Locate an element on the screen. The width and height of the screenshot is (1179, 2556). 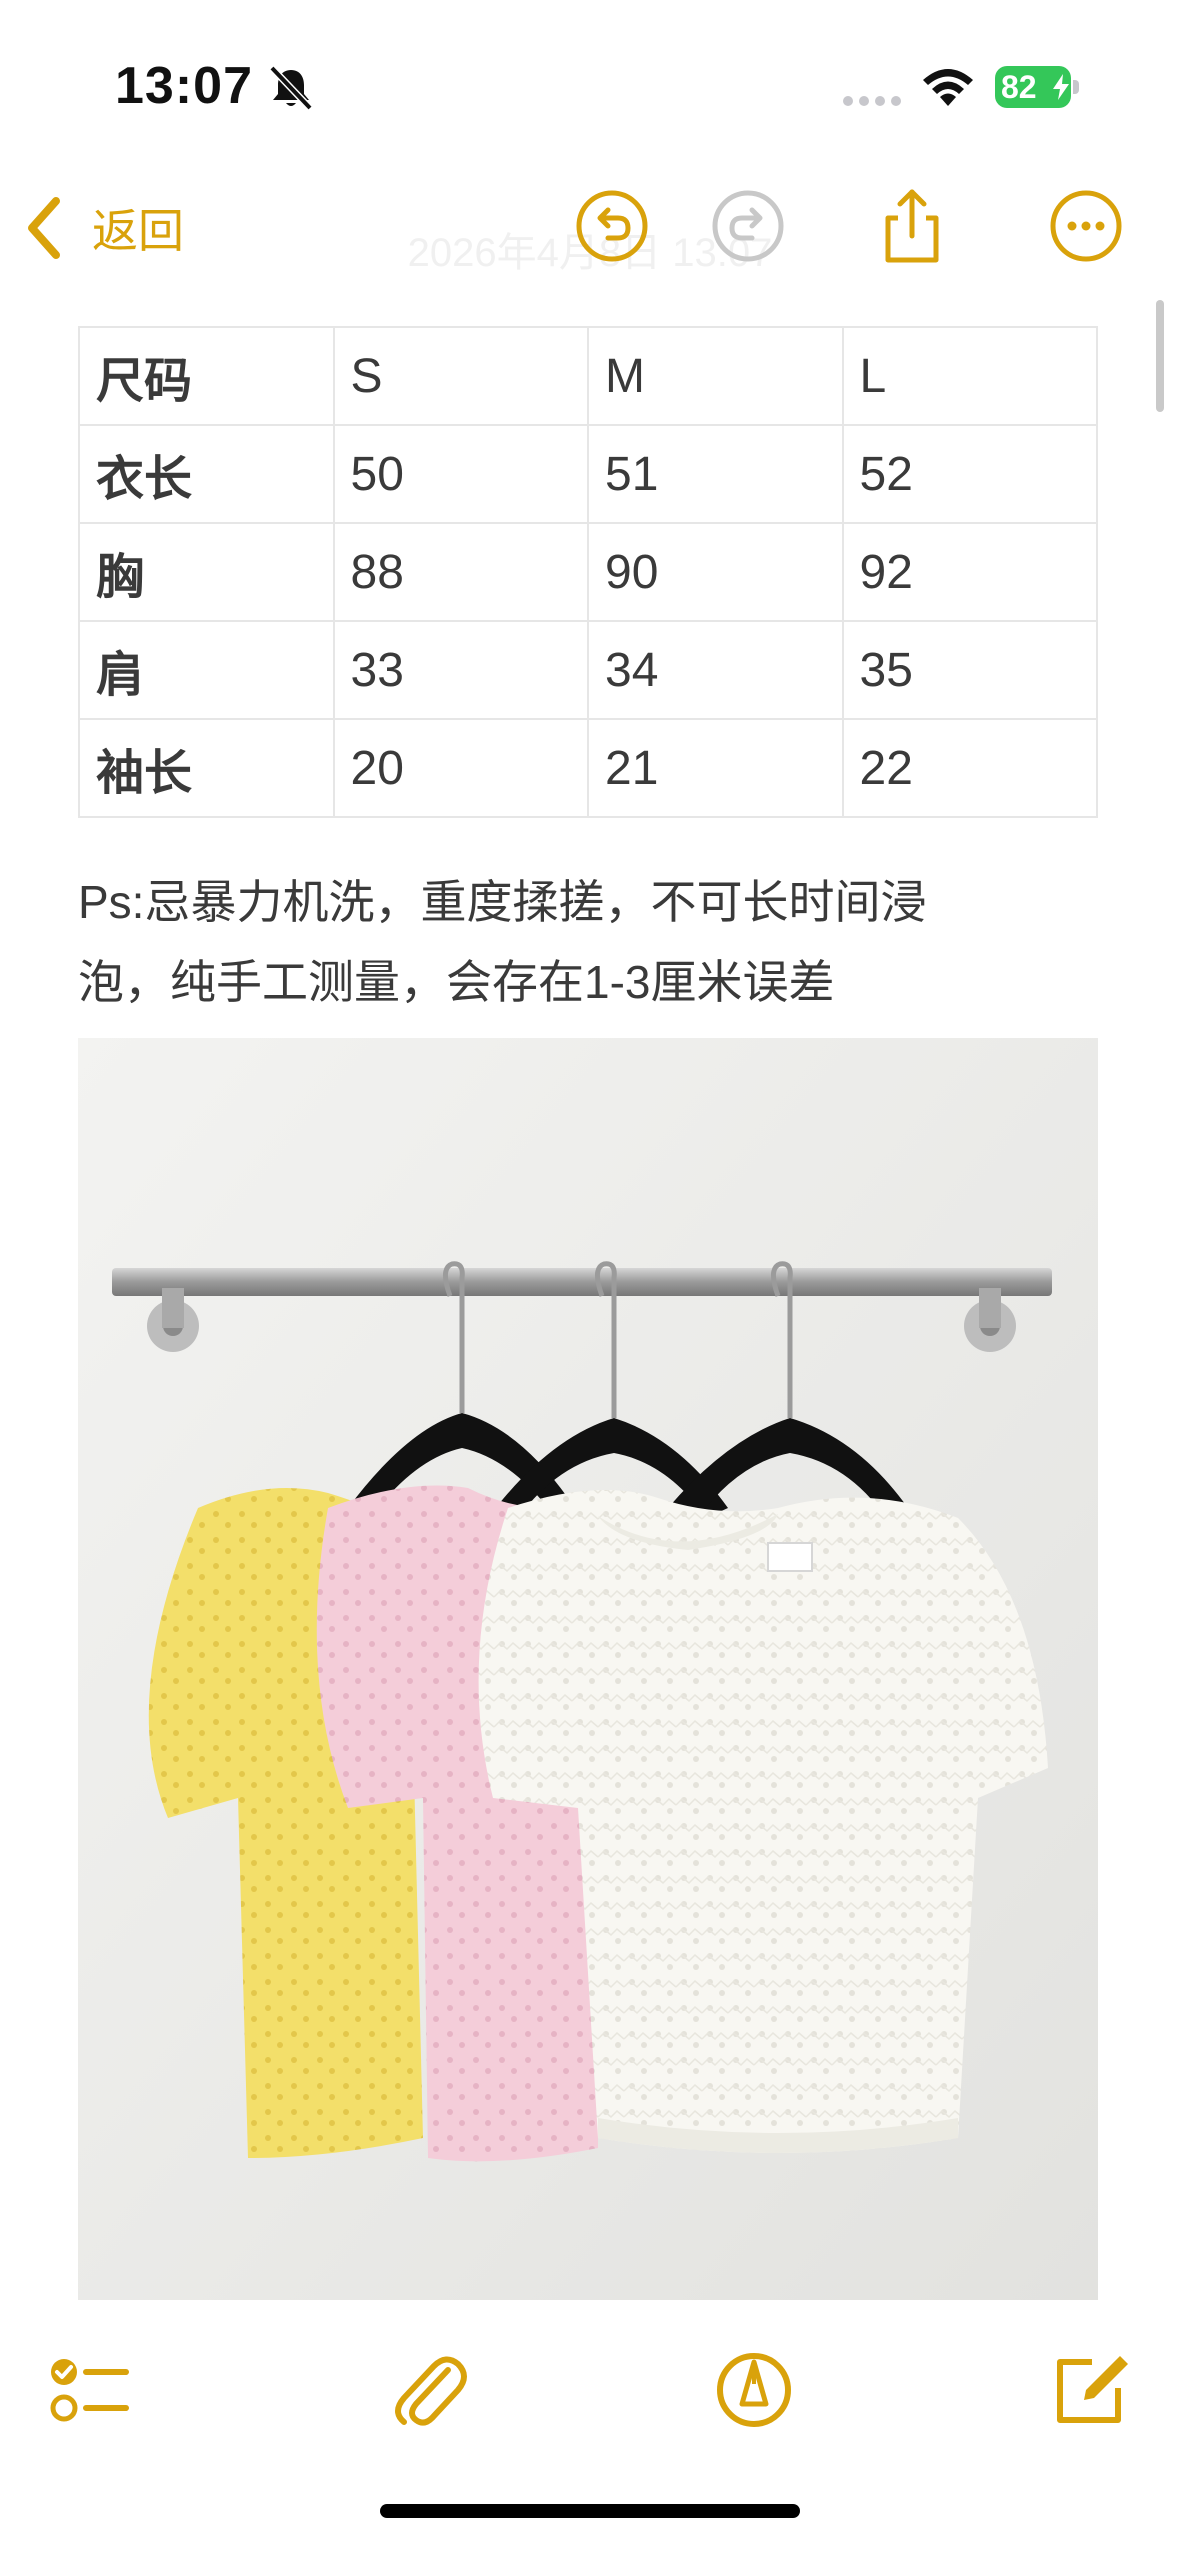
table-row: 衣长 50 51 52 is located at coordinates (588, 474).